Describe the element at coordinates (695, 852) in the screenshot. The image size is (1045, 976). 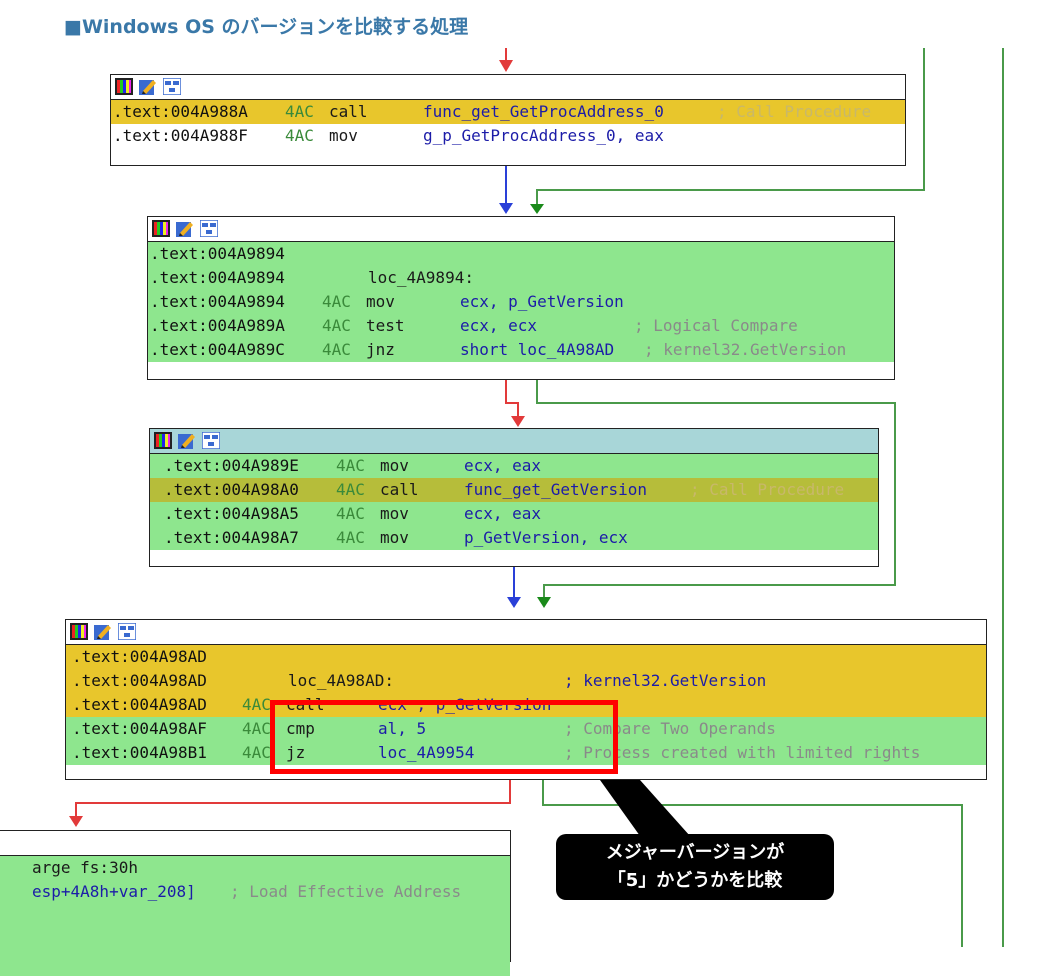
I see `callout-line-1: メジャーバージョンが` at that location.